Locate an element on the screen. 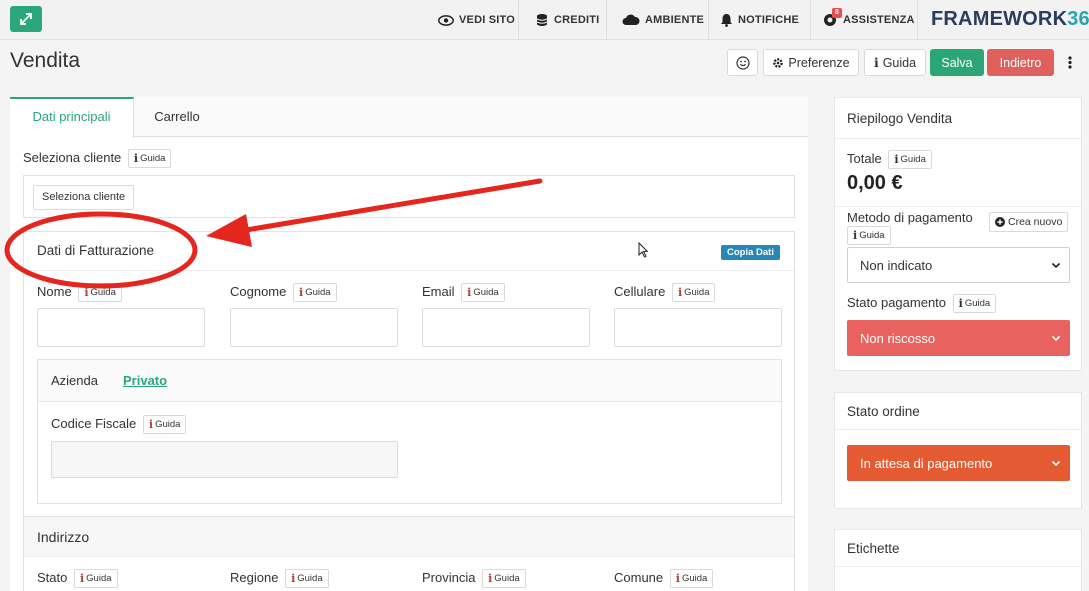 The height and width of the screenshot is (591, 1089). preferences-label: Preferenze is located at coordinates (819, 62).